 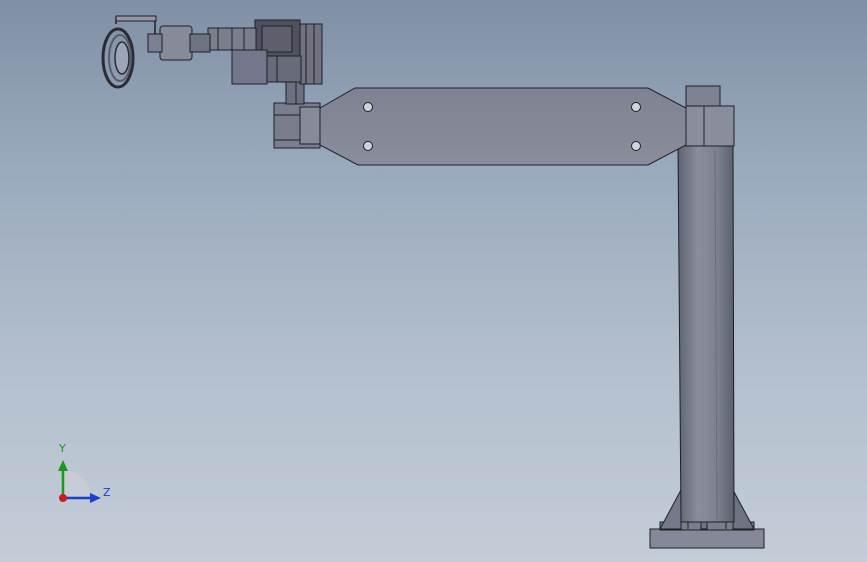 I want to click on wrist-assembly, so click(x=212, y=52).